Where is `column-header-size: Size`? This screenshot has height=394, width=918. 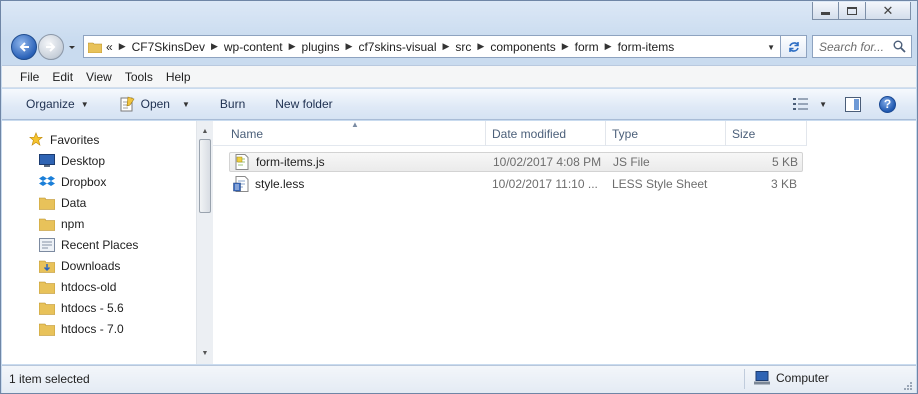 column-header-size: Size is located at coordinates (766, 133).